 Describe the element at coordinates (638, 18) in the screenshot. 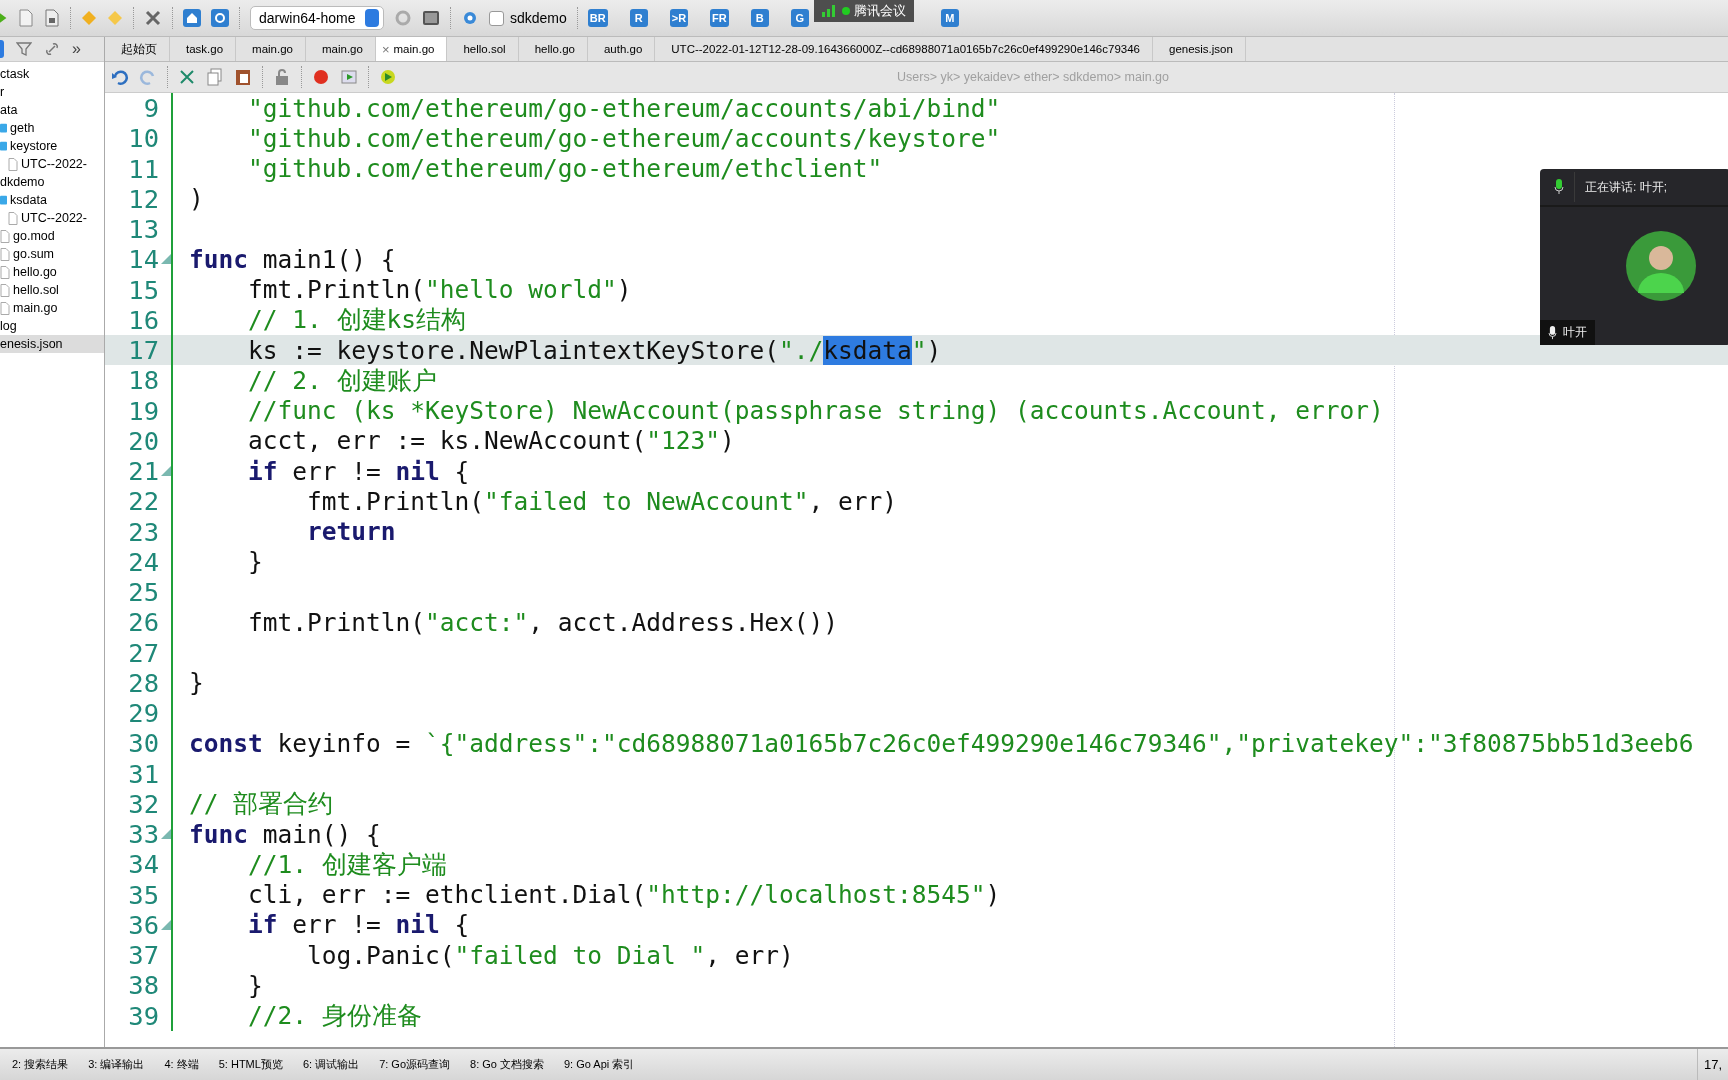

I see `tool-button: R` at that location.